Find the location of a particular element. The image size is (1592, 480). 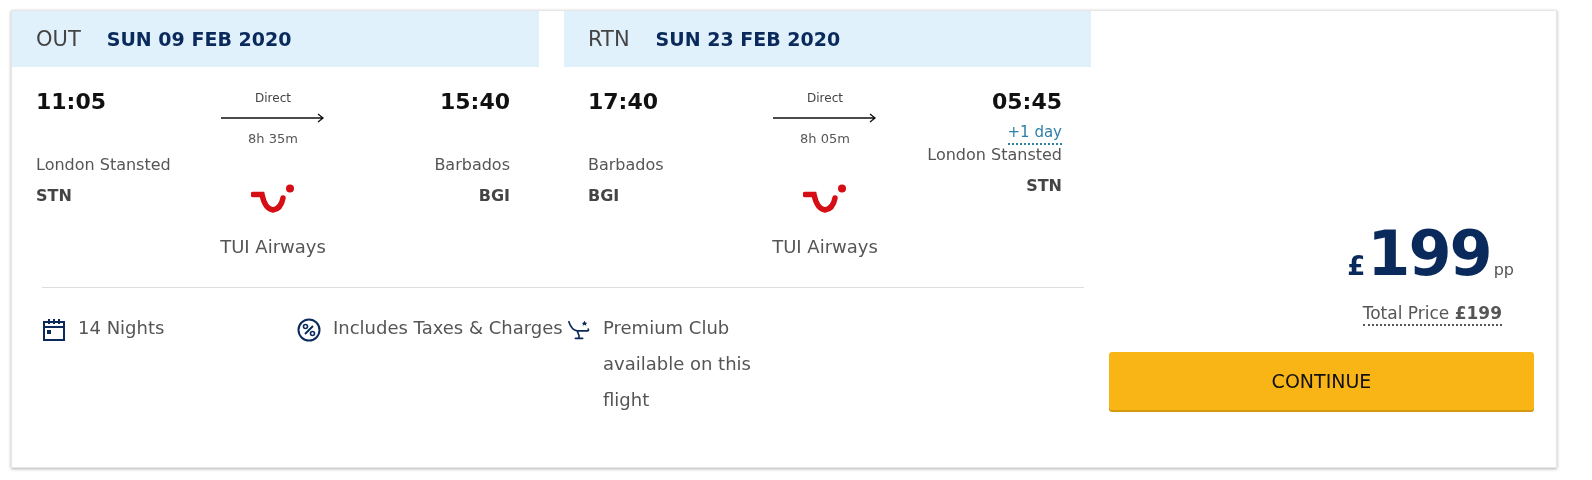

departure-code: STN is located at coordinates (54, 195).